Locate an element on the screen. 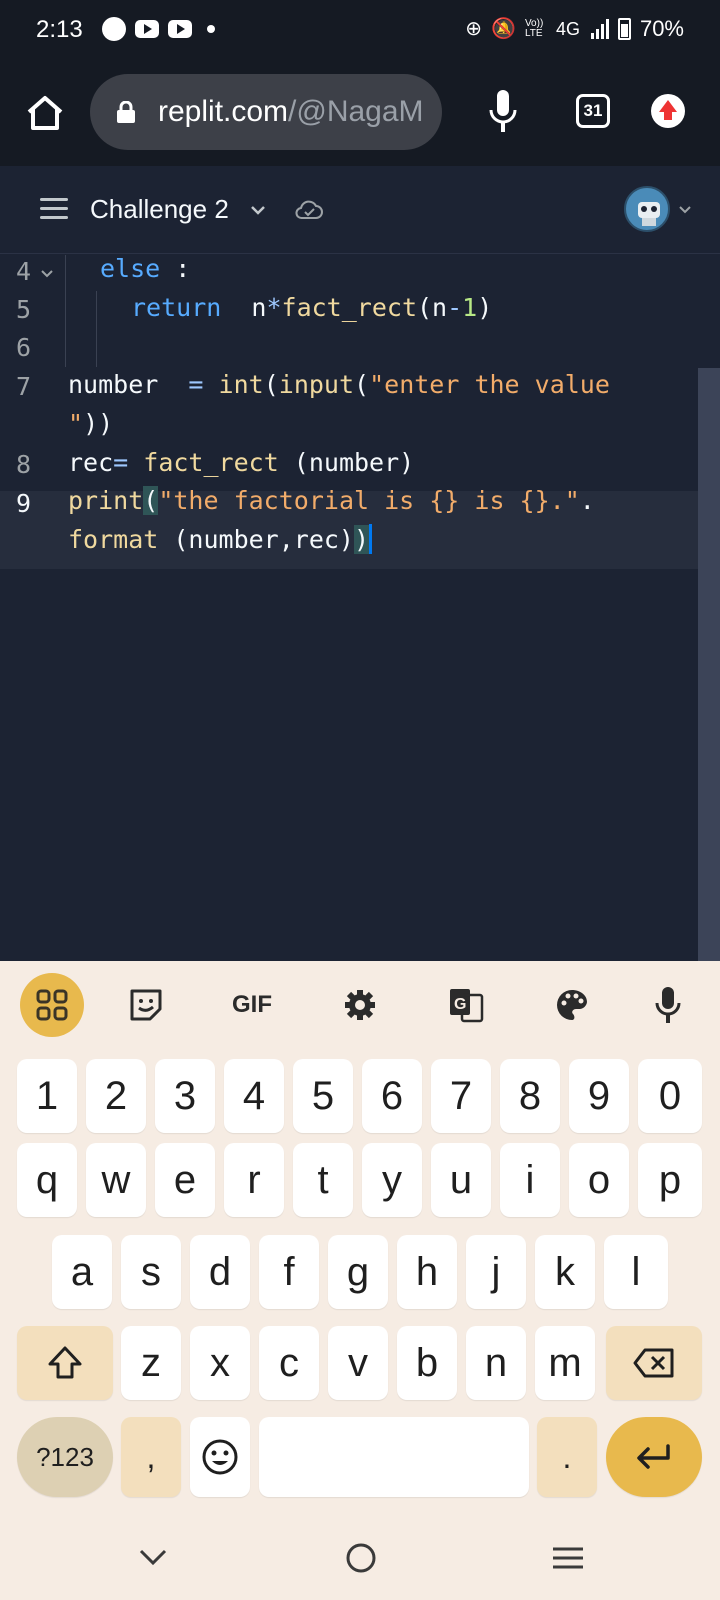  key-l: l is located at coordinates (636, 1272).